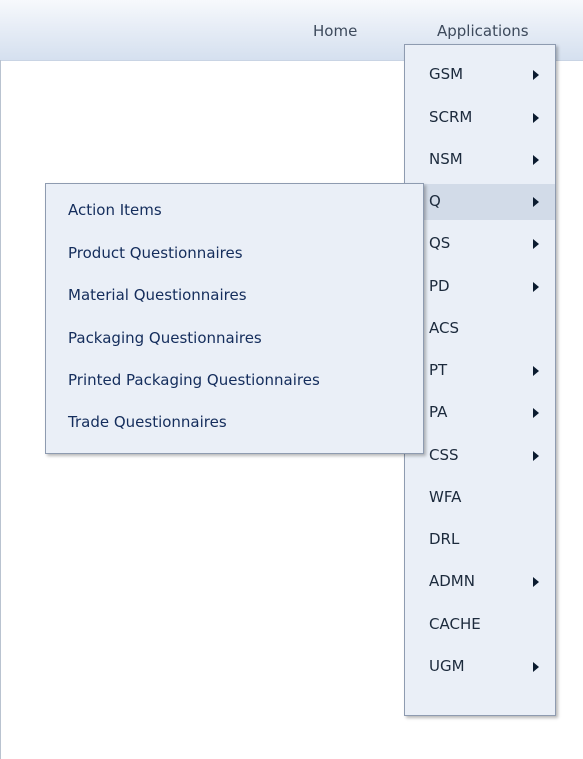 Image resolution: width=583 pixels, height=759 pixels. Describe the element at coordinates (480, 202) in the screenshot. I see `menu-item-q: Q` at that location.